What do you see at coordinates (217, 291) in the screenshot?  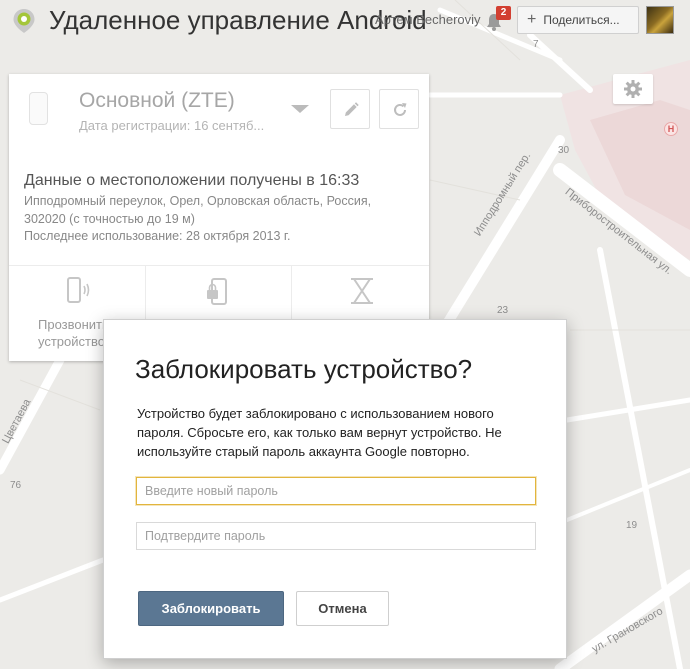 I see `lock-phone-icon` at bounding box center [217, 291].